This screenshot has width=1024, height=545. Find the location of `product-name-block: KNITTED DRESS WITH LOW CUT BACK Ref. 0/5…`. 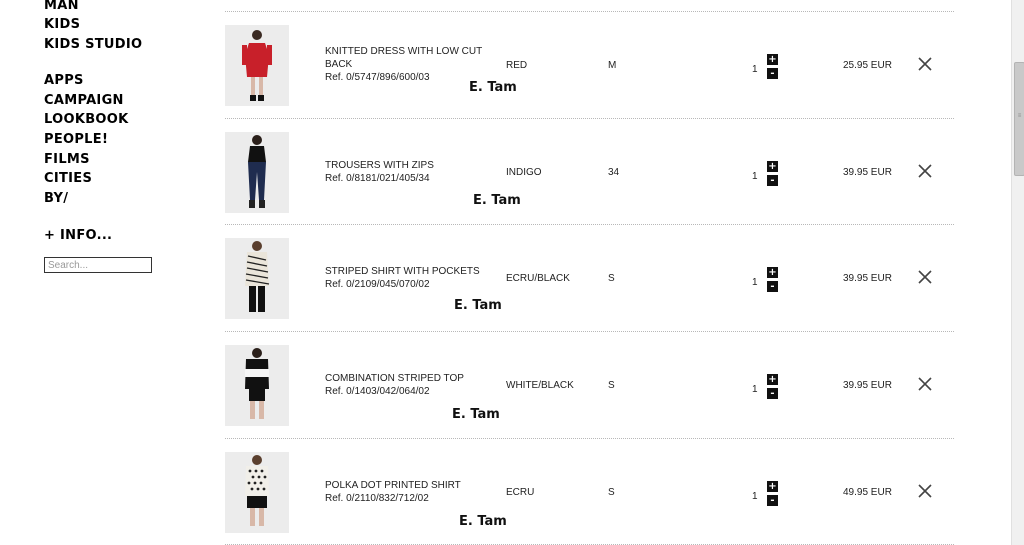

product-name-block: KNITTED DRESS WITH LOW CUT BACK Ref. 0/5… is located at coordinates (412, 64).